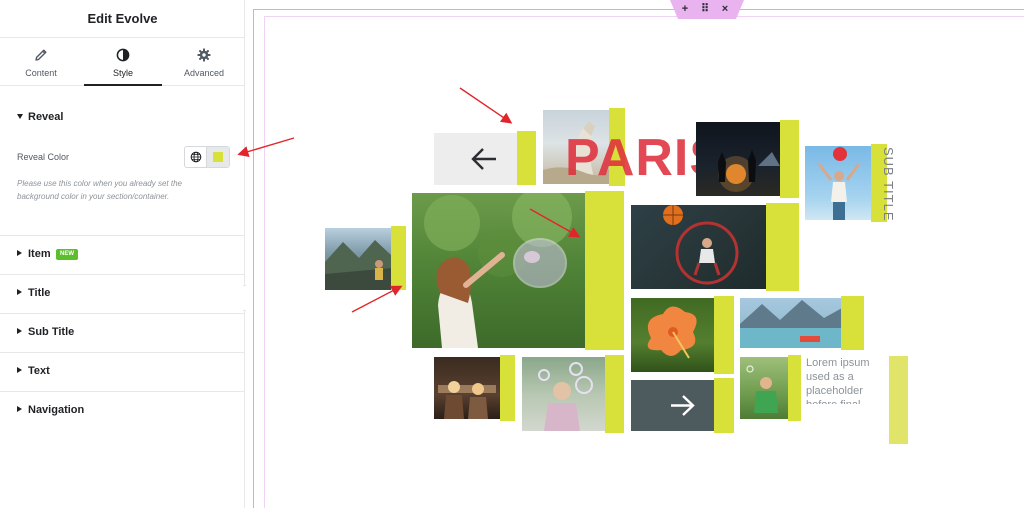  What do you see at coordinates (39, 254) in the screenshot?
I see `section-item-label: Item` at bounding box center [39, 254].